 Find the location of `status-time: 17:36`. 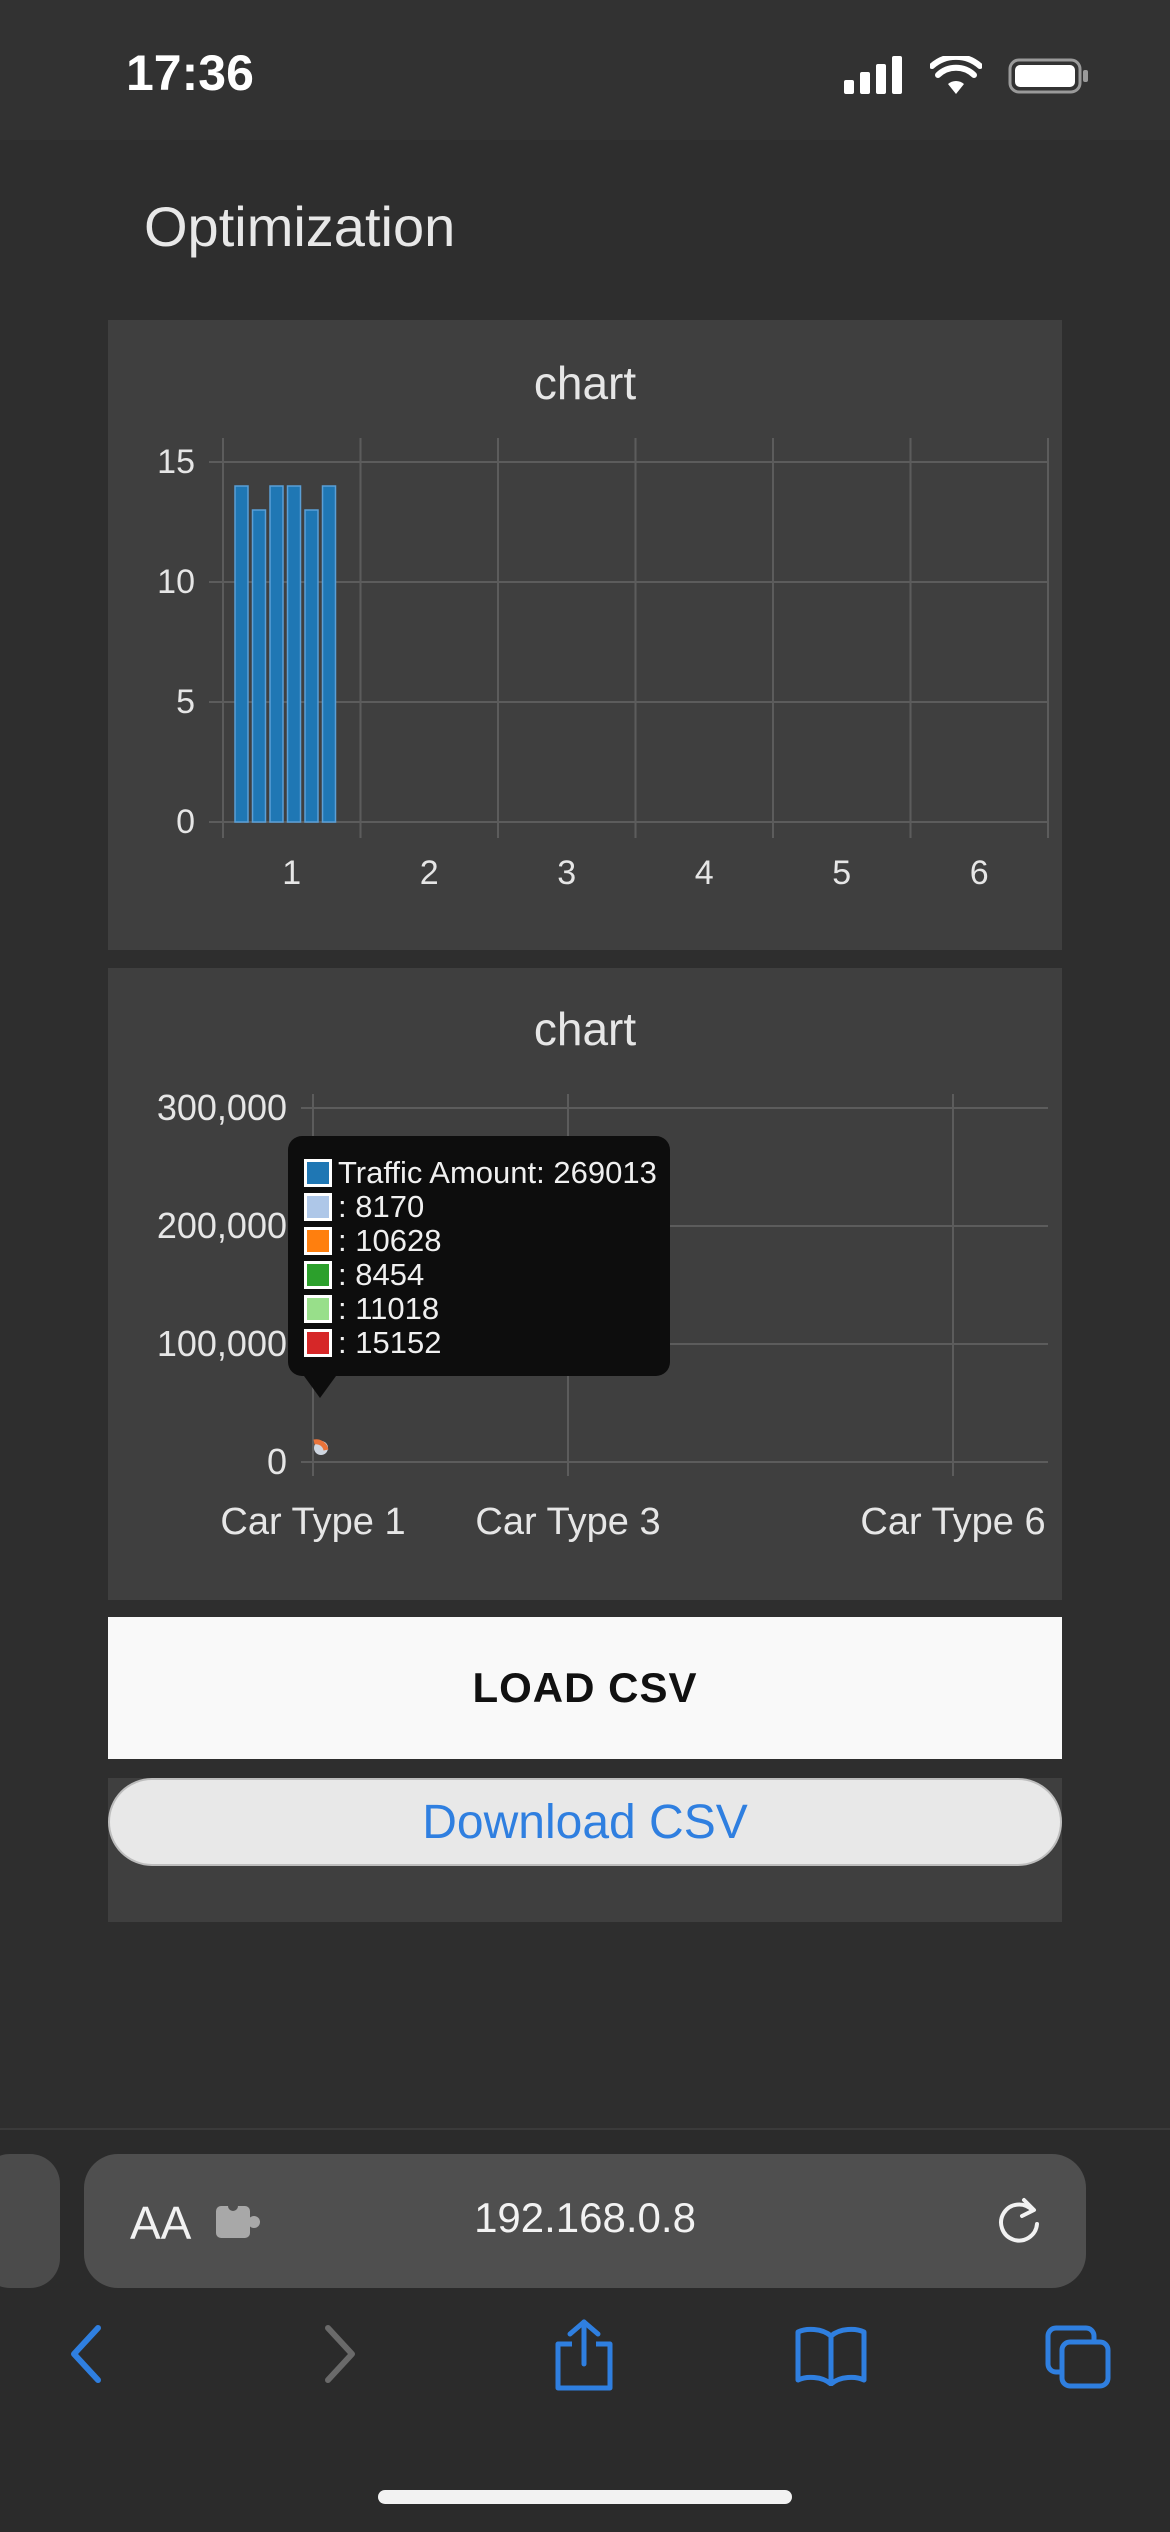

status-time: 17:36 is located at coordinates (190, 73).